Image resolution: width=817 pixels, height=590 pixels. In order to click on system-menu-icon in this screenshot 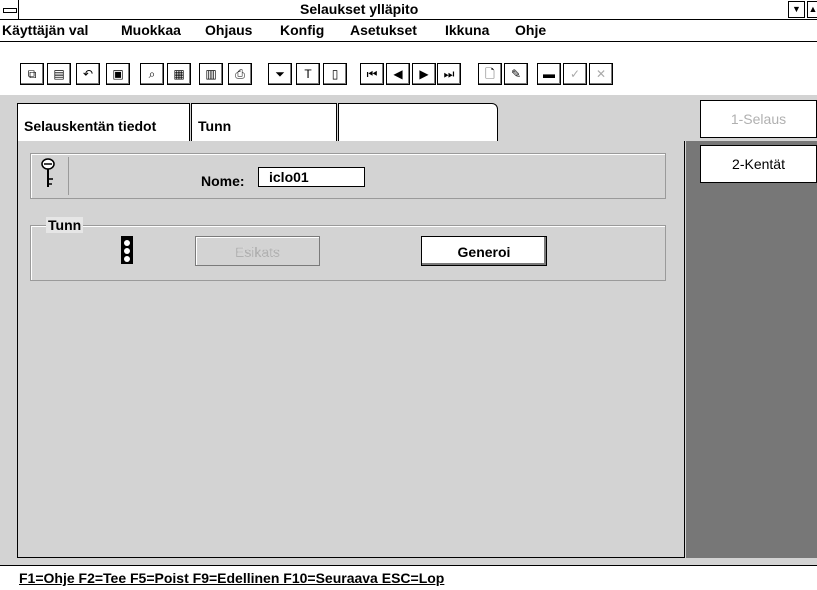, I will do `click(9, 9)`.